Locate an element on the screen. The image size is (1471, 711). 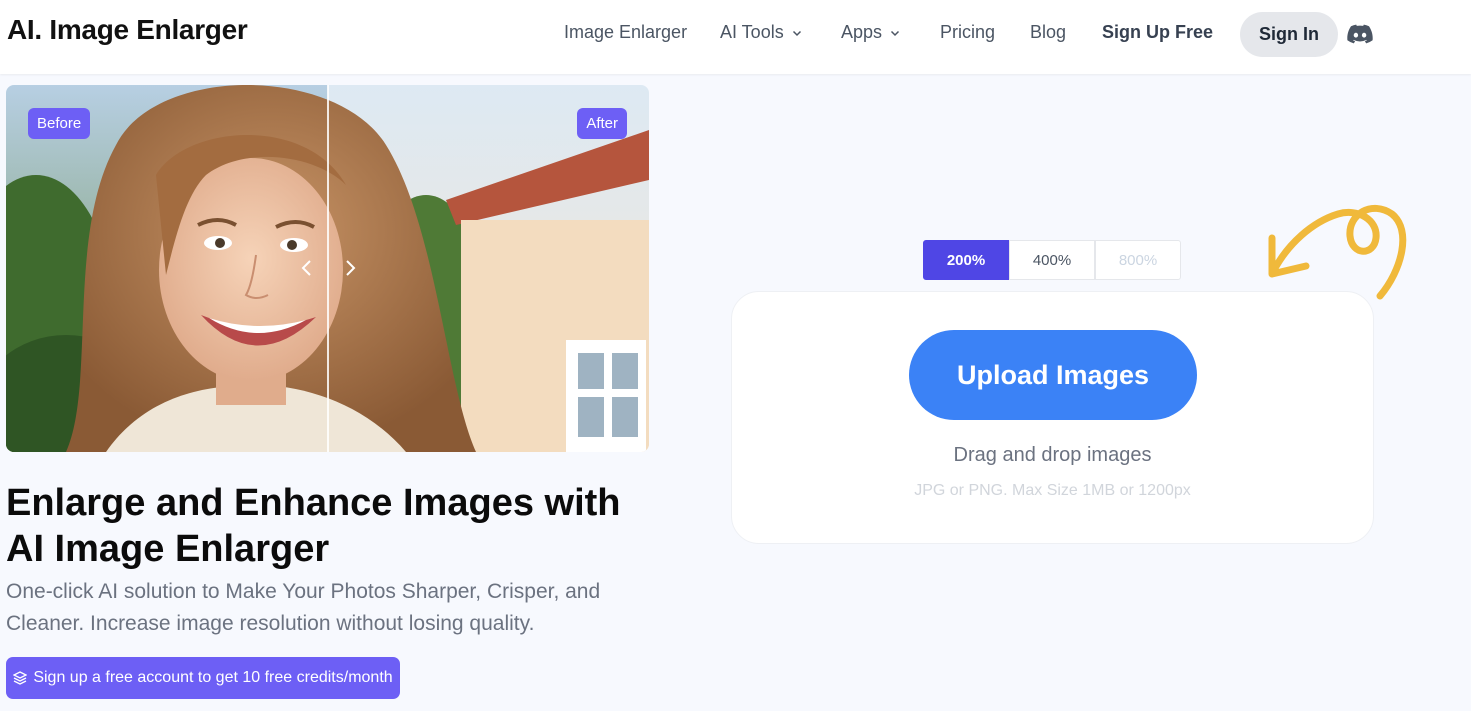
nav-pricing: Pricing is located at coordinates (967, 32).